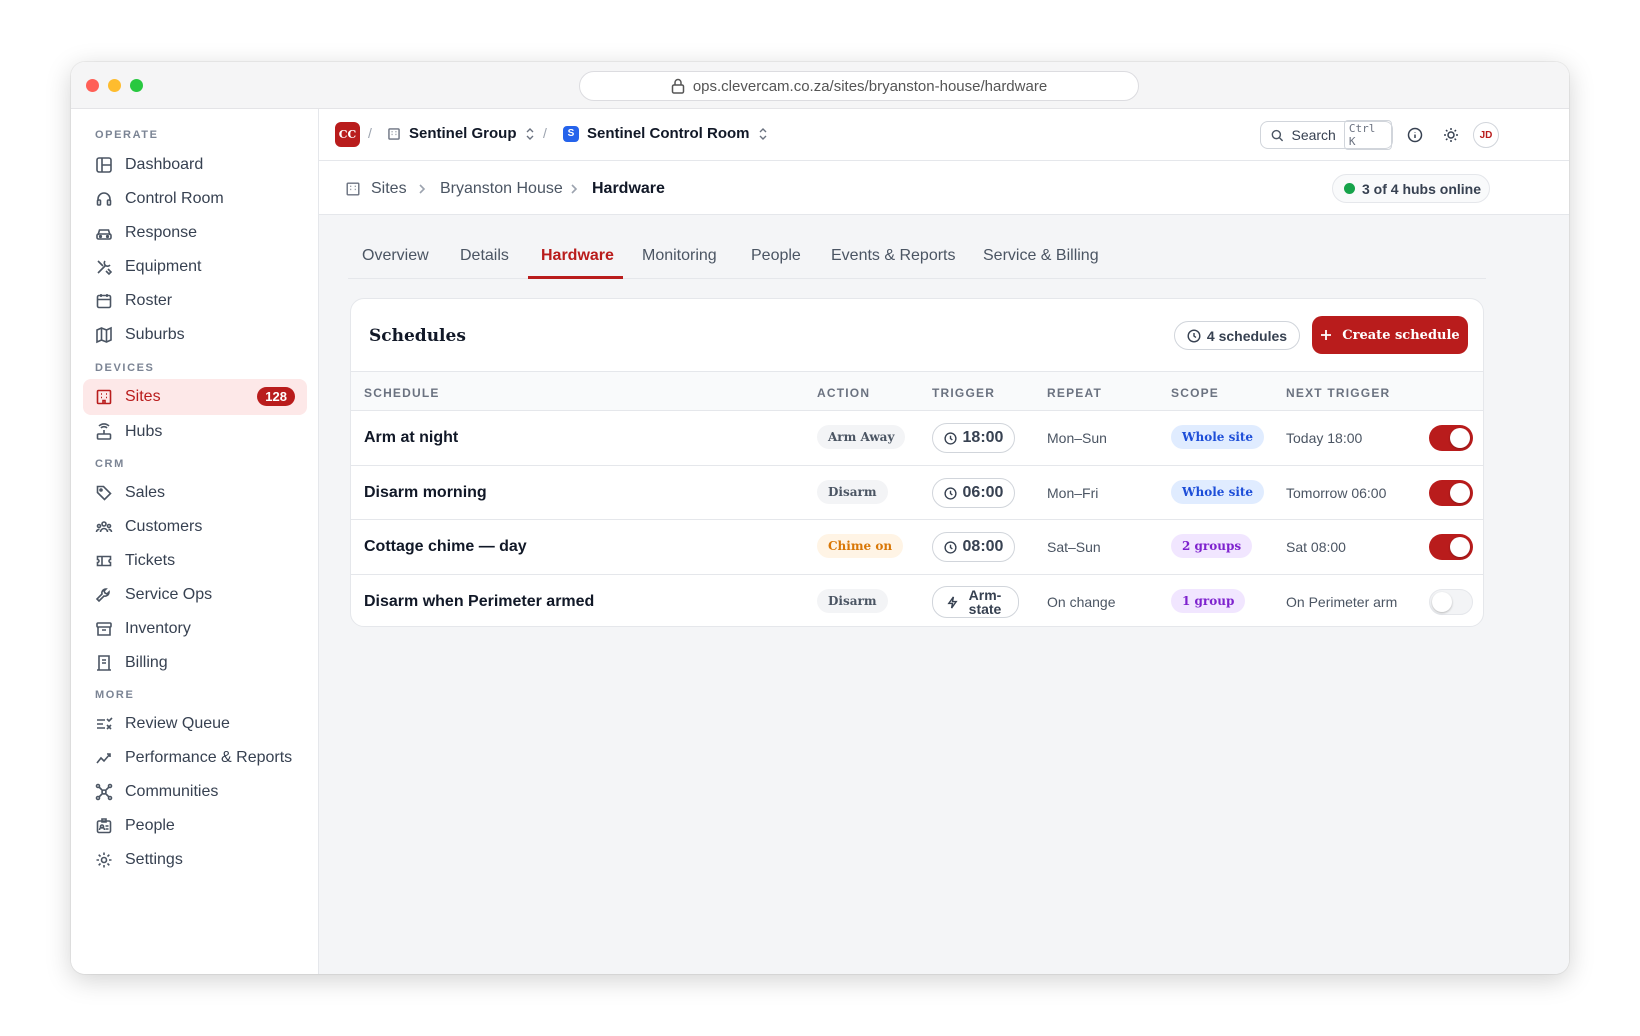 Image resolution: width=1640 pixels, height=1036 pixels. Describe the element at coordinates (461, 133) in the screenshot. I see `org-switcher: Sentinel Group` at that location.